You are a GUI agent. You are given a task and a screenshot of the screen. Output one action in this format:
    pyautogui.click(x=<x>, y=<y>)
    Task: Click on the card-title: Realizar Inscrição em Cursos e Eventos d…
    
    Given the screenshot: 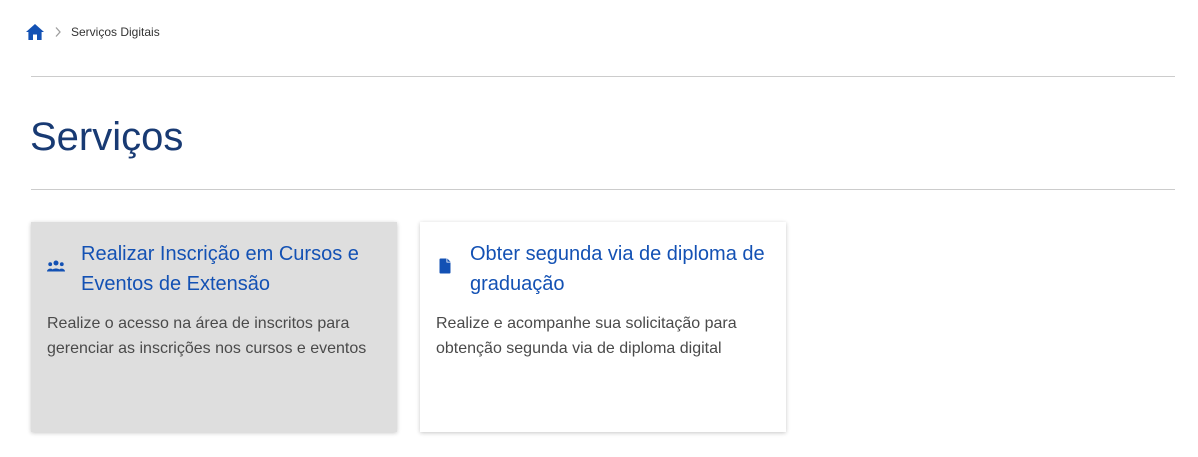 What is the action you would take?
    pyautogui.click(x=232, y=269)
    